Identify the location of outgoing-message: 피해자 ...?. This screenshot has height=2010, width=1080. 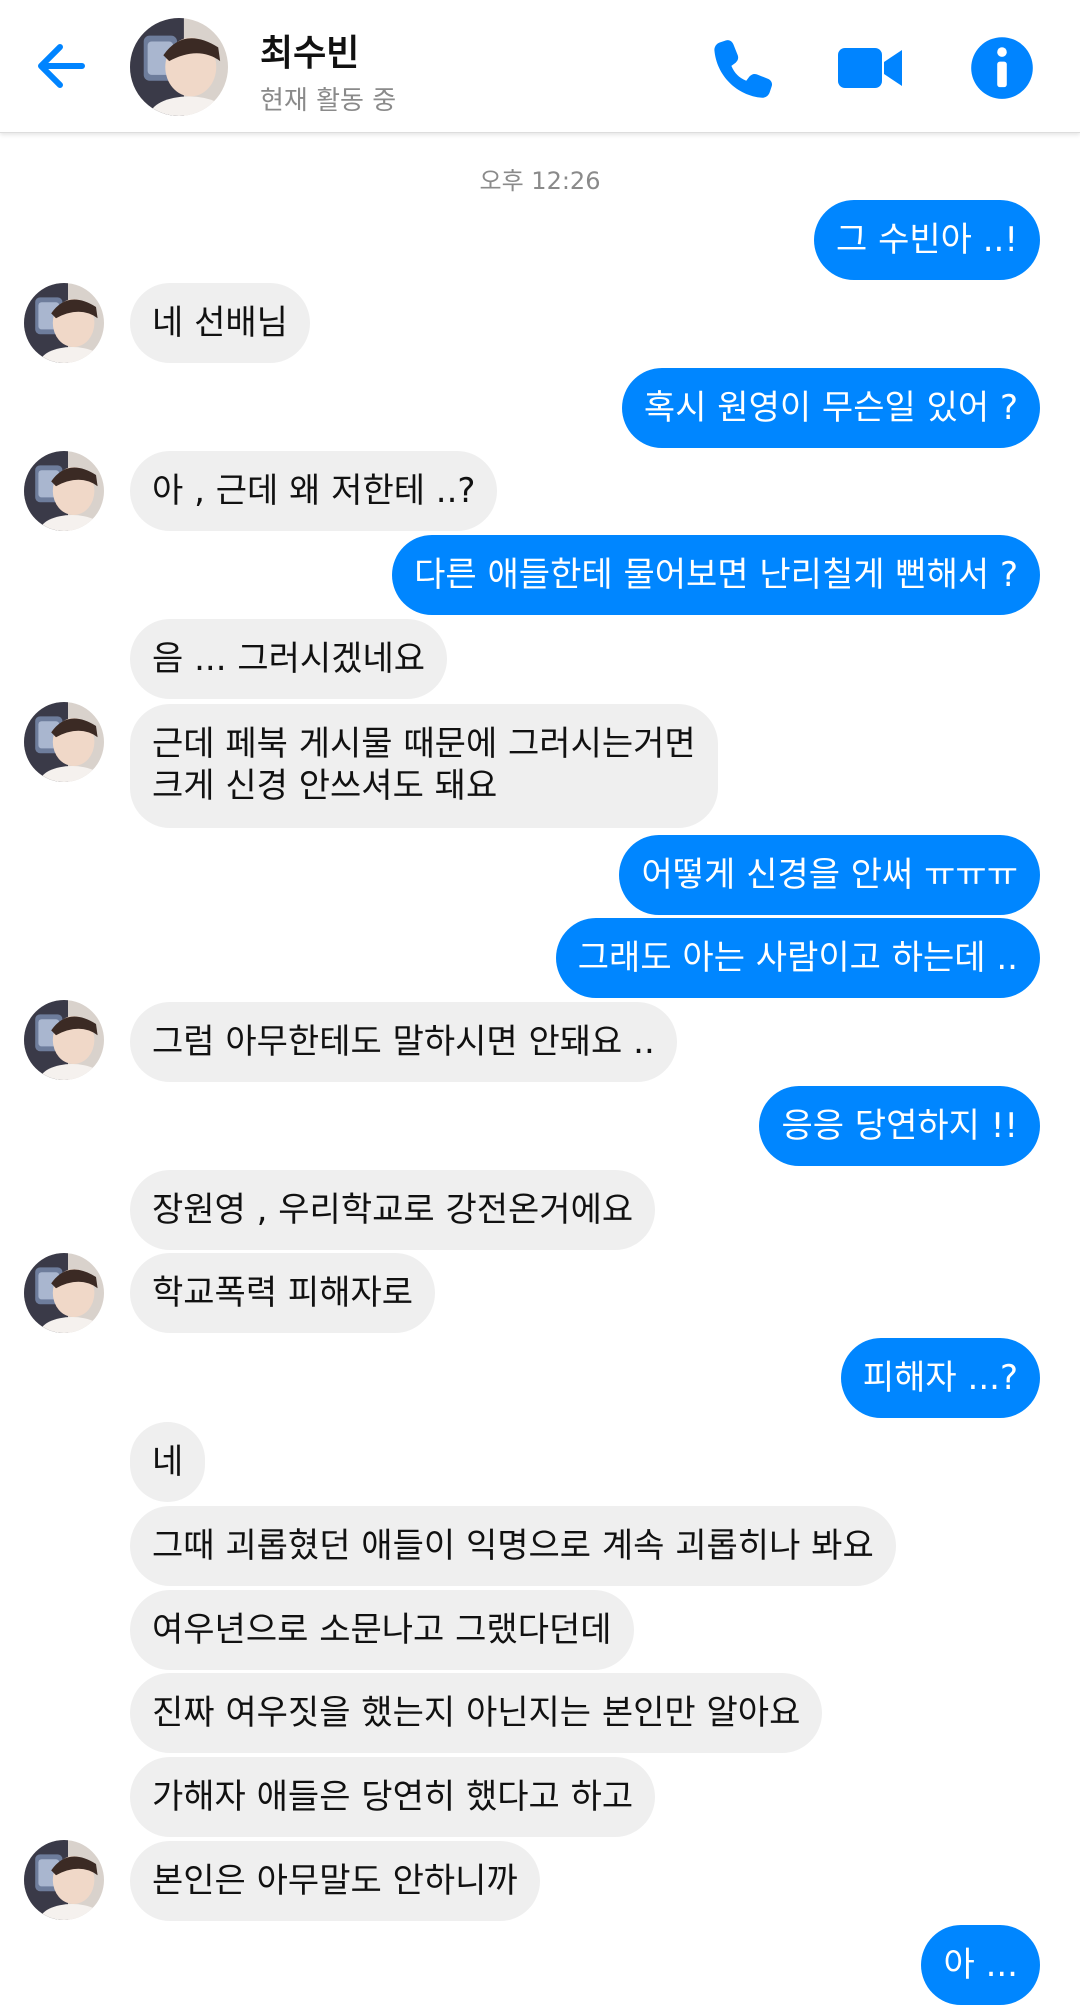
(940, 1378).